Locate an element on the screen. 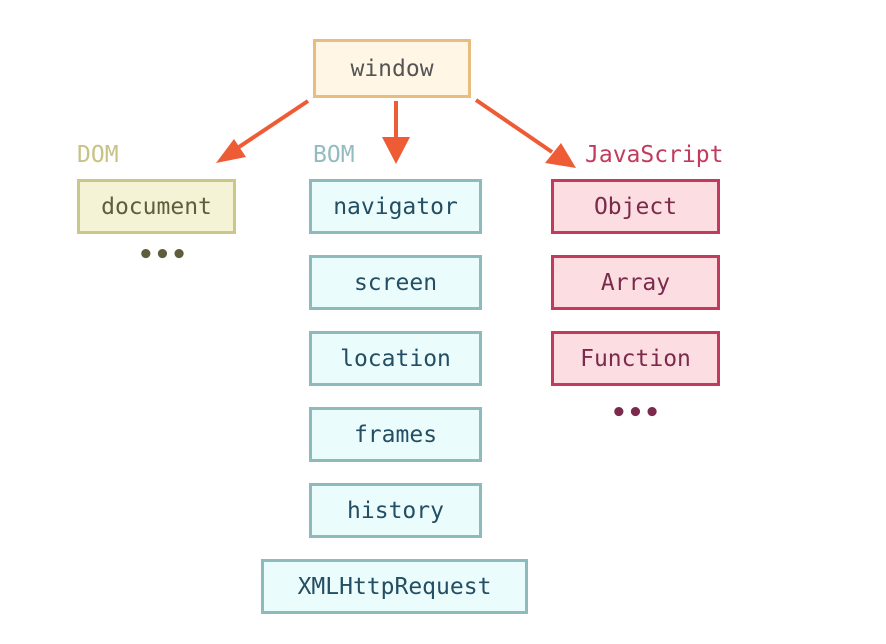 The width and height of the screenshot is (886, 644). history-node: history is located at coordinates (395, 510).